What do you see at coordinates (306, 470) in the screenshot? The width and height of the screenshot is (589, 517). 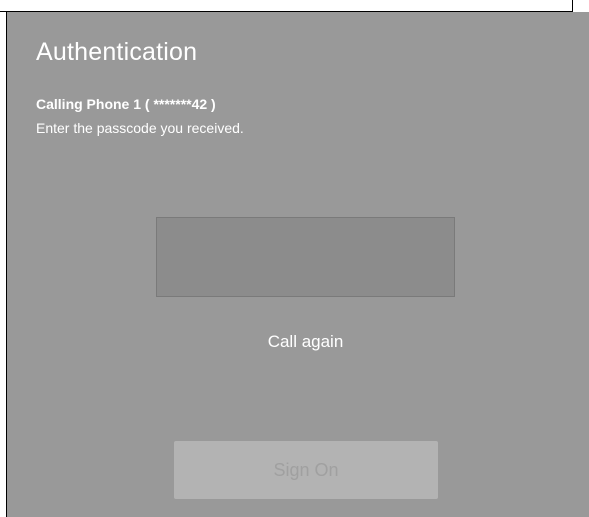 I see `sign-on-button: Sign On` at bounding box center [306, 470].